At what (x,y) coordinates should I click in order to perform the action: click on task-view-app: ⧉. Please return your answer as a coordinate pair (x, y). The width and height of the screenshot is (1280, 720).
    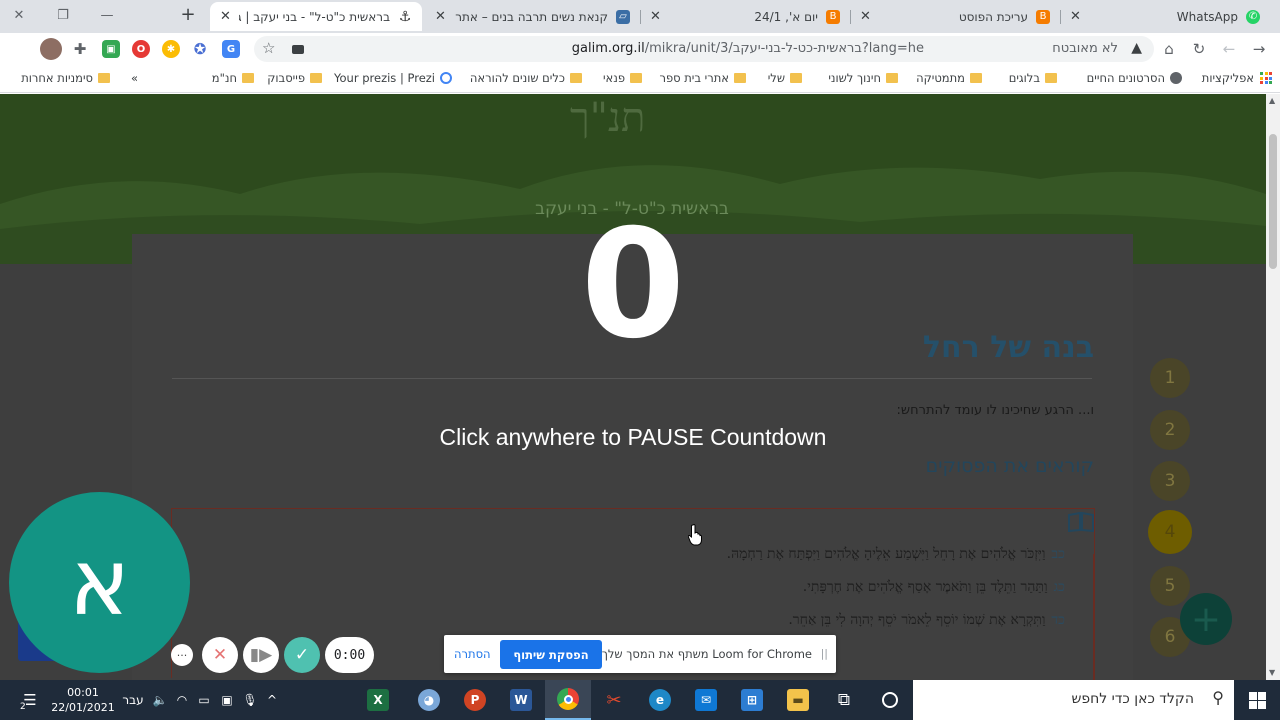
    Looking at the image, I should click on (844, 700).